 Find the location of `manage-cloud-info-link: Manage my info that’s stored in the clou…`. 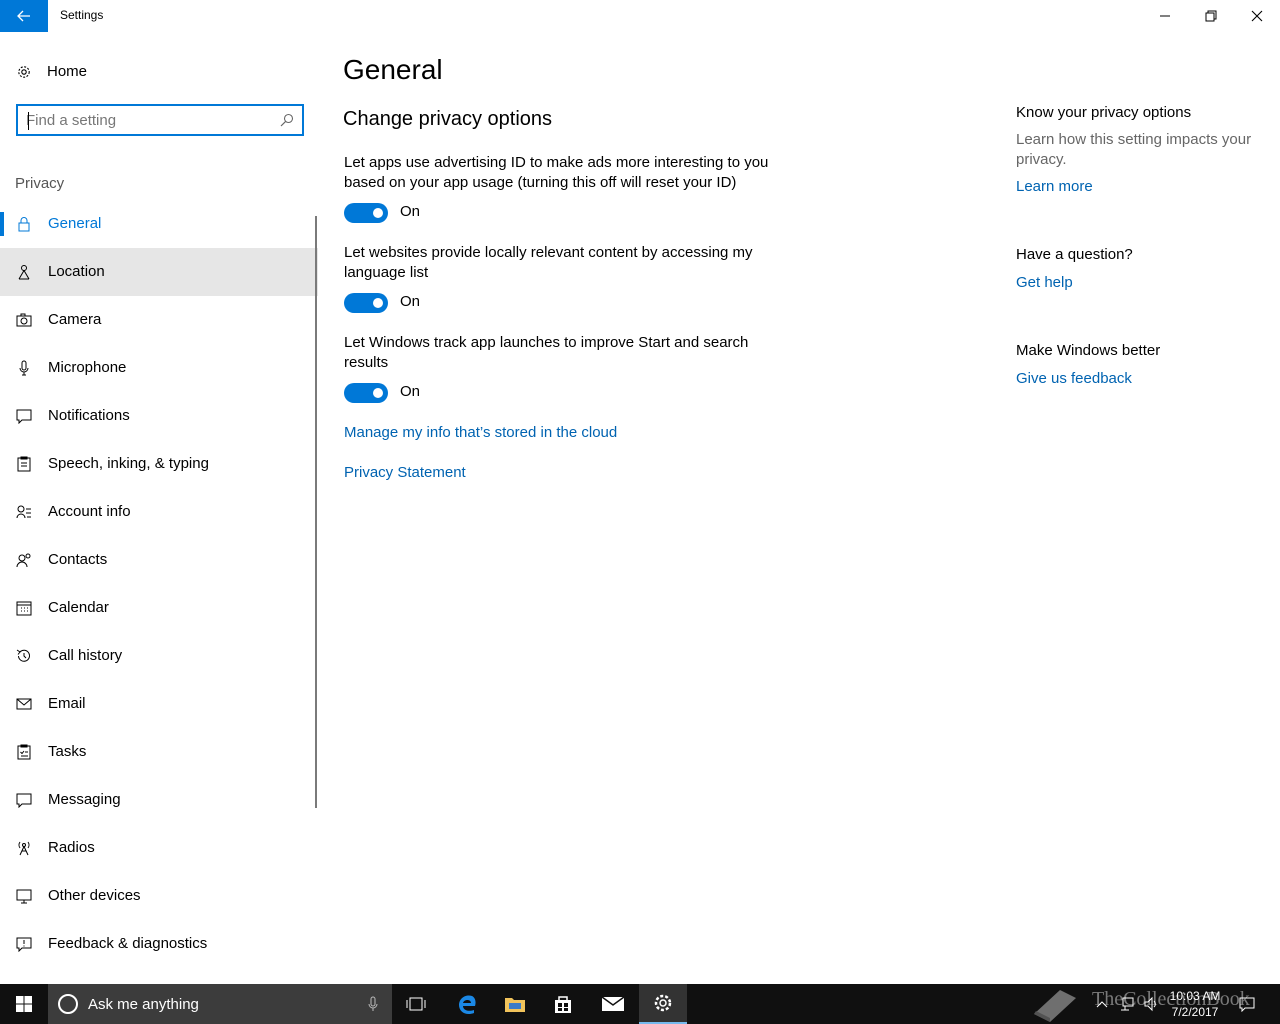

manage-cloud-info-link: Manage my info that’s stored in the clou… is located at coordinates (480, 432).